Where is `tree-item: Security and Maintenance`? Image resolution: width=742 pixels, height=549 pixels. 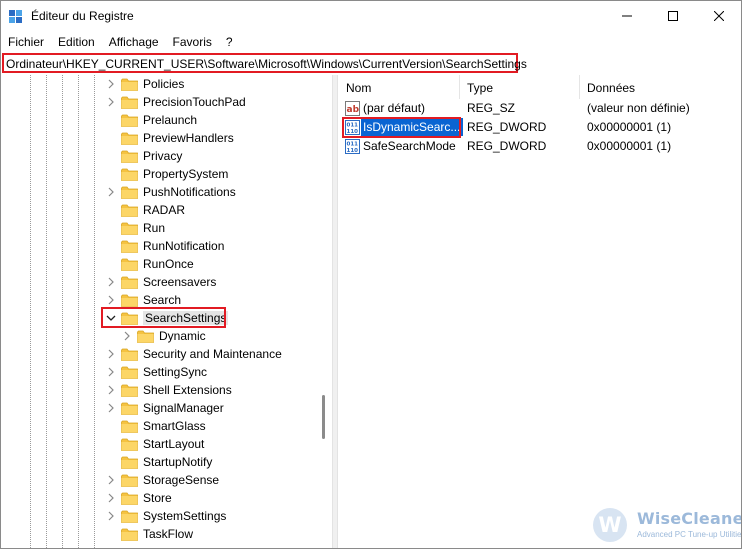 tree-item: Security and Maintenance is located at coordinates (193, 354).